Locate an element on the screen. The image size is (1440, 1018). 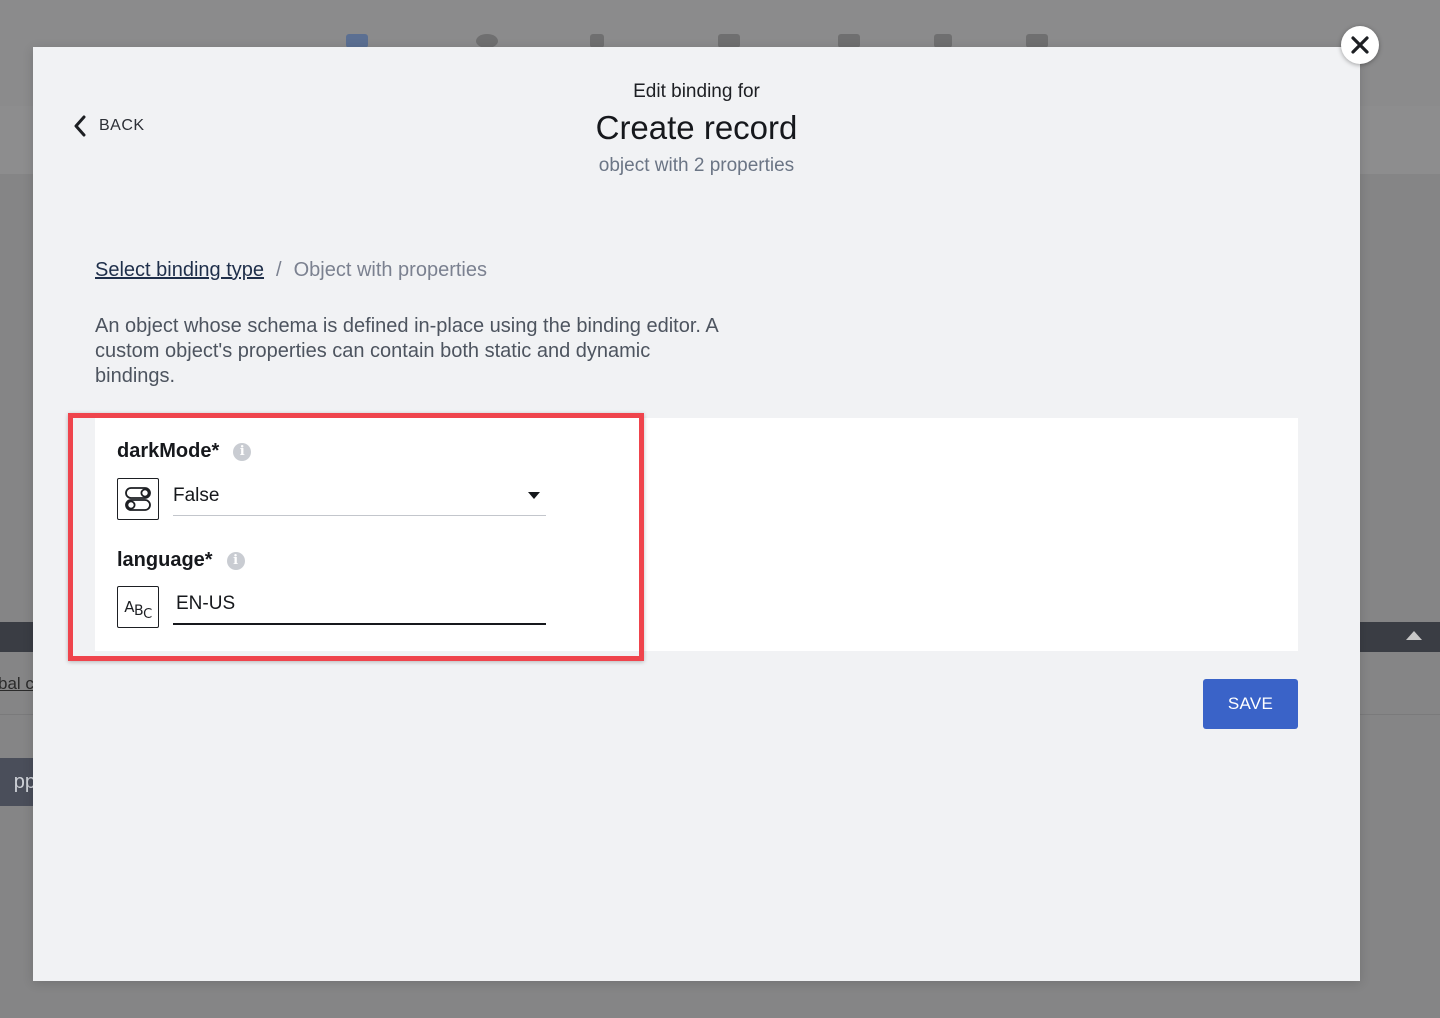
binding-type-text-button: ABC is located at coordinates (138, 607).